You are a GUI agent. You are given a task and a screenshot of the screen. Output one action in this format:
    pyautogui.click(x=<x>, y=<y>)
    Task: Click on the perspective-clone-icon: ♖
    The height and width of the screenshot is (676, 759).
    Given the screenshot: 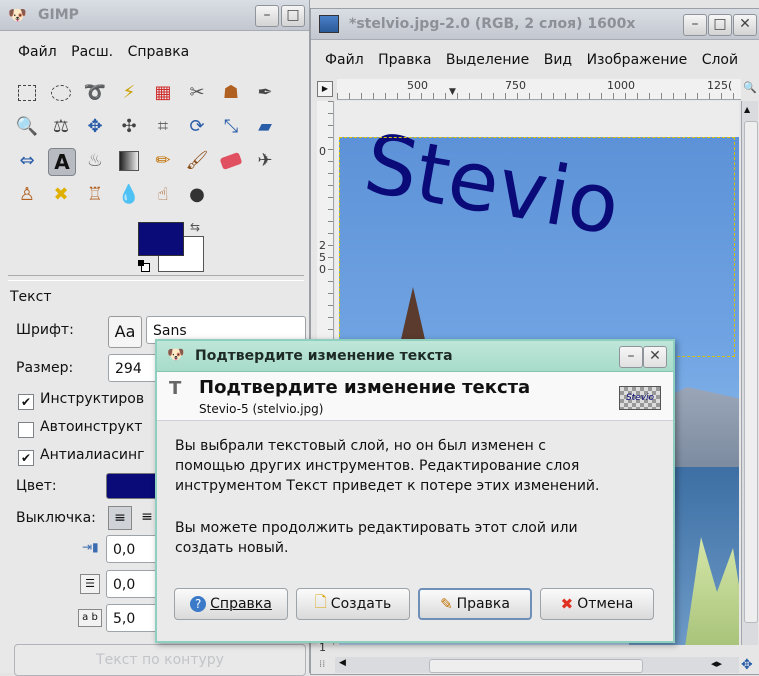 What is the action you would take?
    pyautogui.click(x=95, y=195)
    